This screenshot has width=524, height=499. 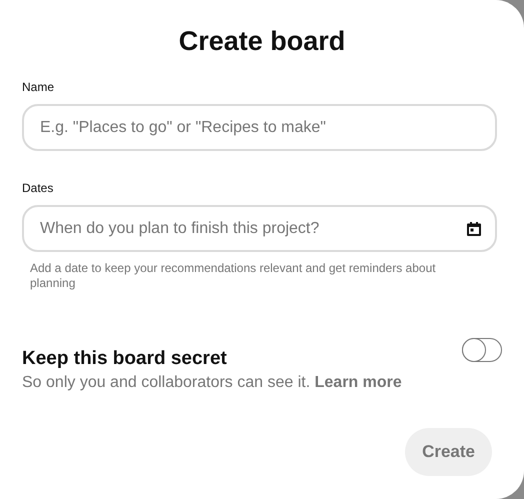 I want to click on secret-description: So only you and collaborators can see it. Learn more, so click(x=212, y=383).